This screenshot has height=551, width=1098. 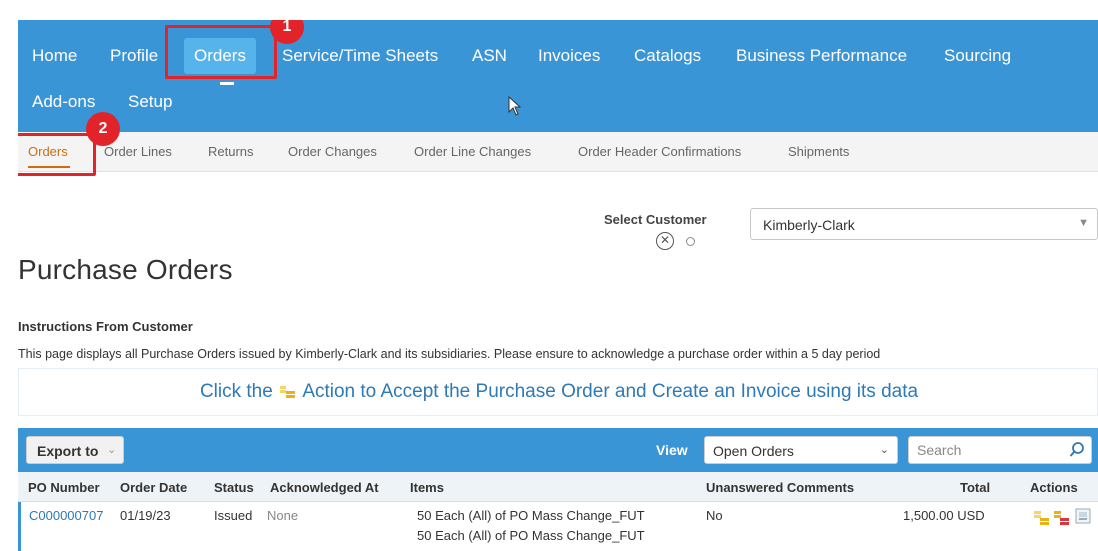 What do you see at coordinates (987, 450) in the screenshot?
I see `search-input` at bounding box center [987, 450].